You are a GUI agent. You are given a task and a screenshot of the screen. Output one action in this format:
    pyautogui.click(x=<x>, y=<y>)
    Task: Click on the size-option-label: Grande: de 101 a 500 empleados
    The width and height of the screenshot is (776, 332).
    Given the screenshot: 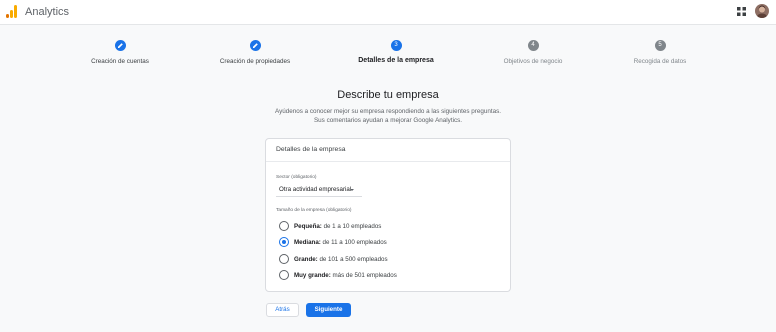 What is the action you would take?
    pyautogui.click(x=341, y=259)
    